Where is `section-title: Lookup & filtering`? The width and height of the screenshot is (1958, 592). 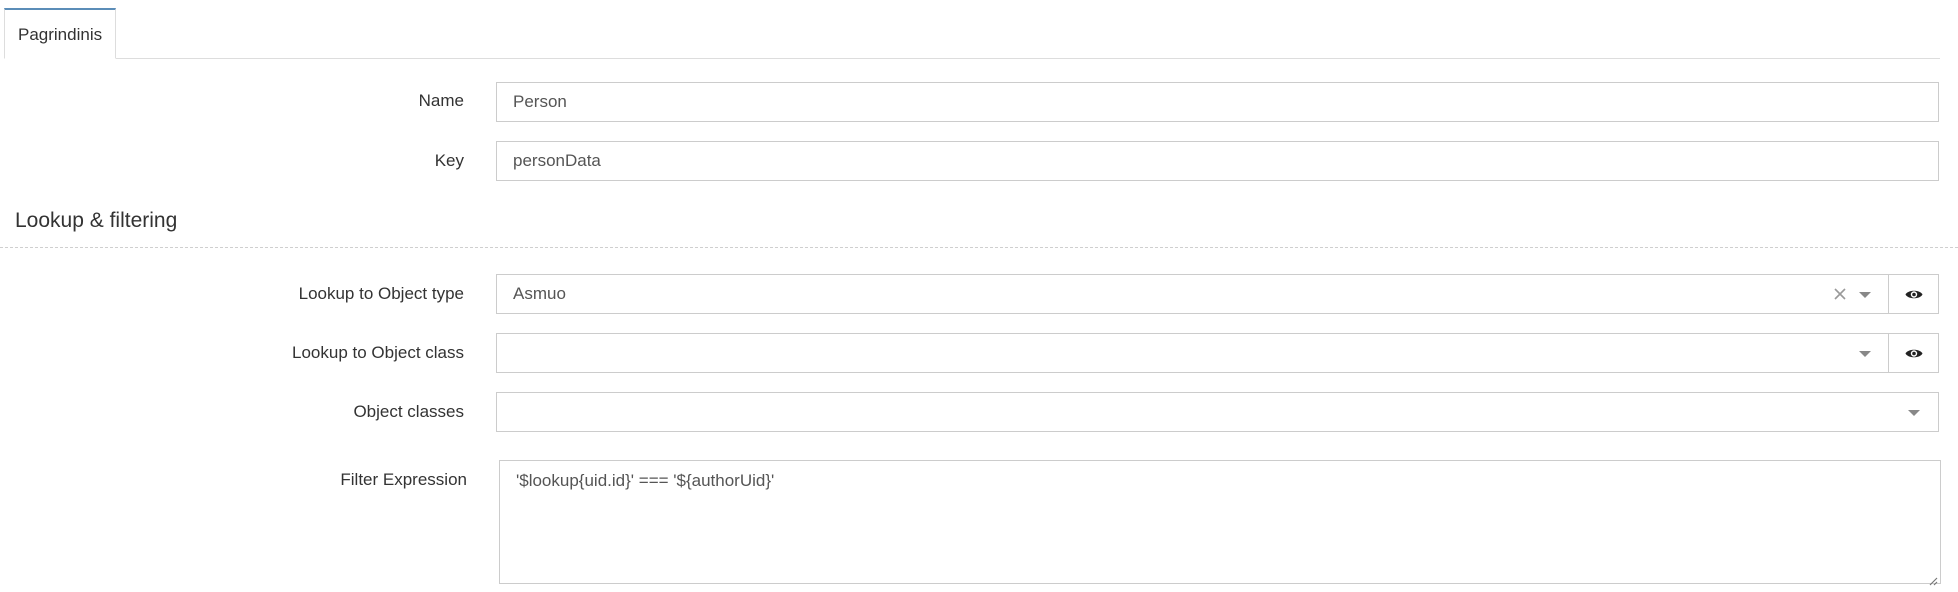 section-title: Lookup & filtering is located at coordinates (96, 220).